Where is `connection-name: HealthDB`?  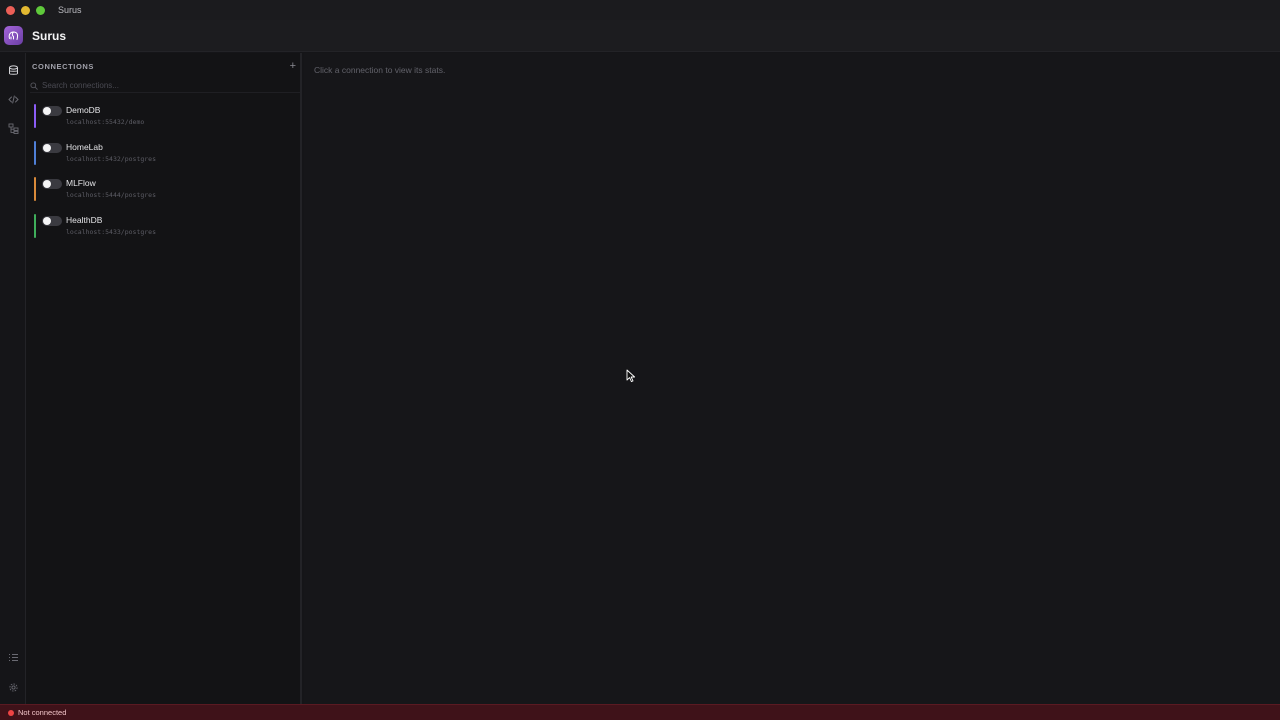
connection-name: HealthDB is located at coordinates (84, 220).